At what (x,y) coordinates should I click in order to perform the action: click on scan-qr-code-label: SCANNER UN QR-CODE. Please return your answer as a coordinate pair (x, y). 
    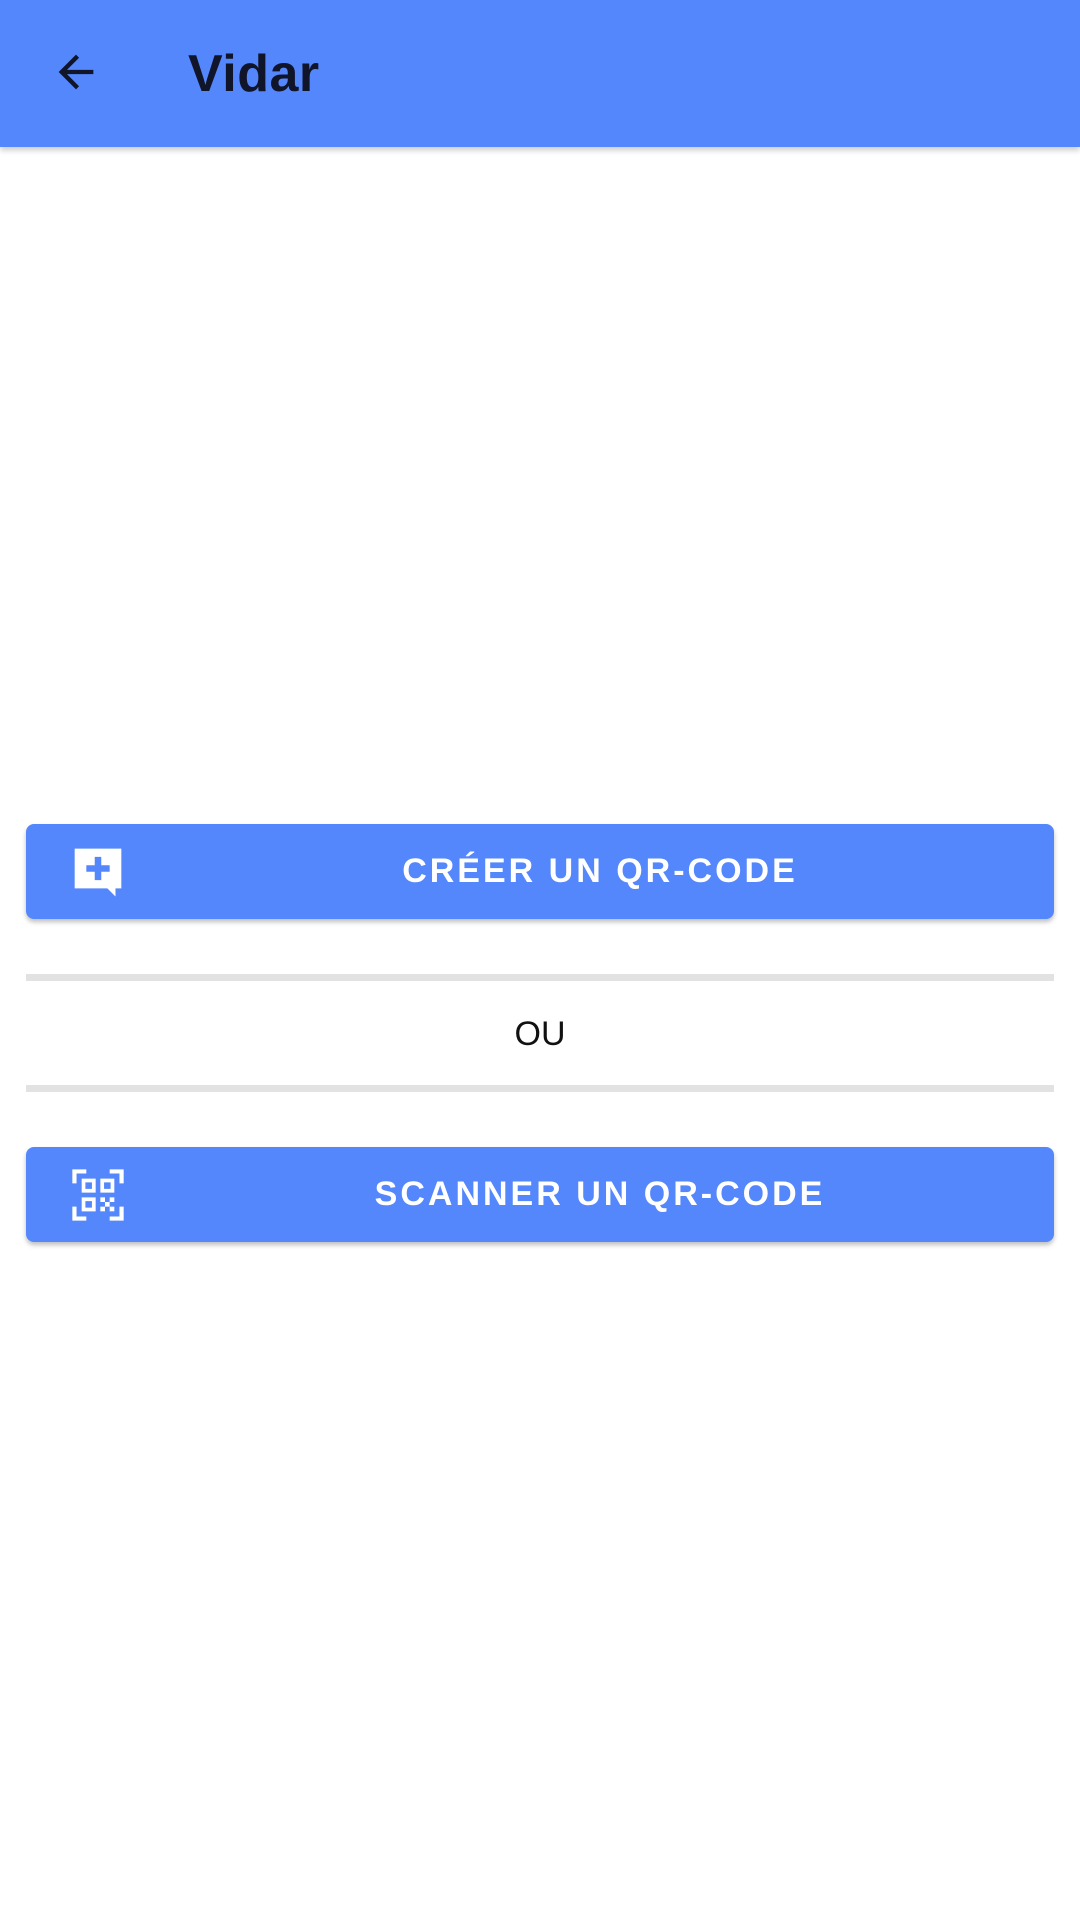
    Looking at the image, I should click on (600, 1194).